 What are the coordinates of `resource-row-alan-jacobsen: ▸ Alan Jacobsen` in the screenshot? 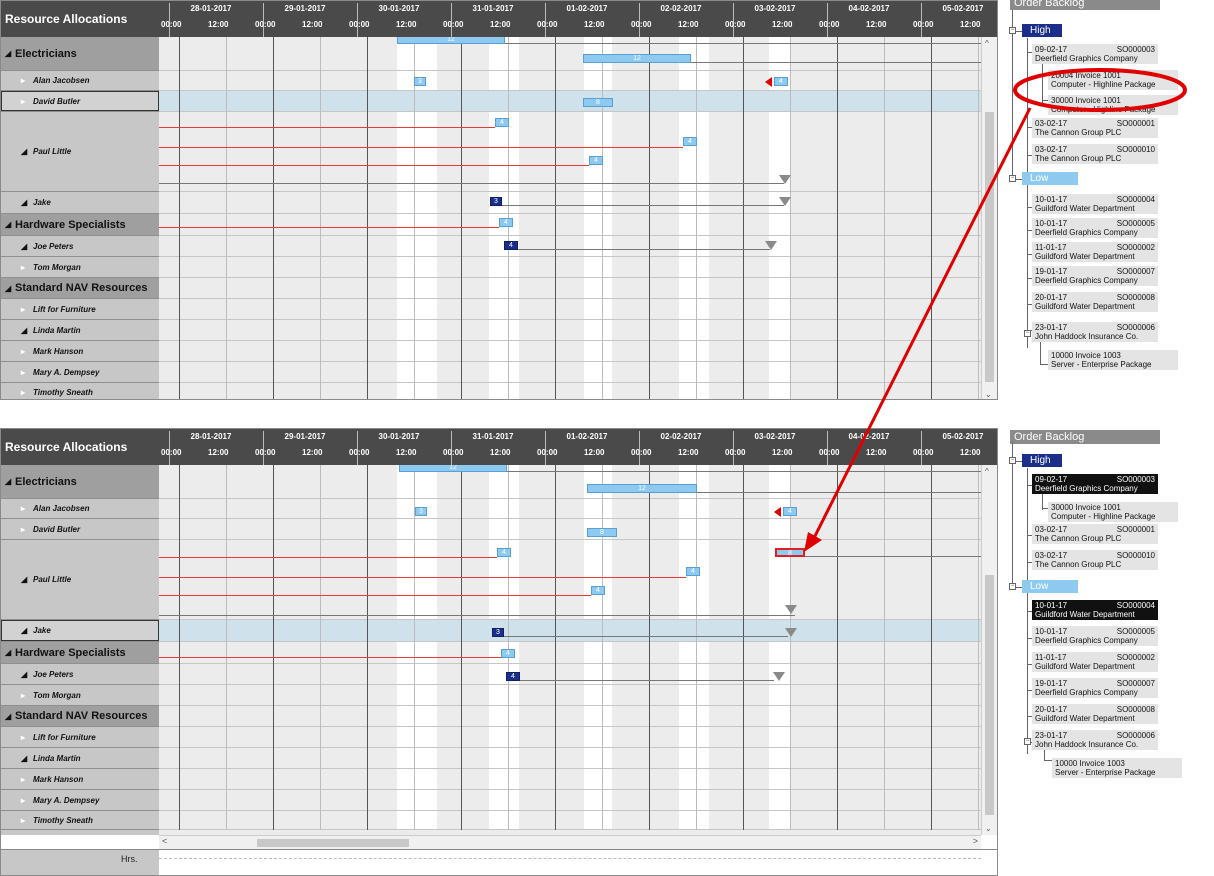 It's located at (80, 81).